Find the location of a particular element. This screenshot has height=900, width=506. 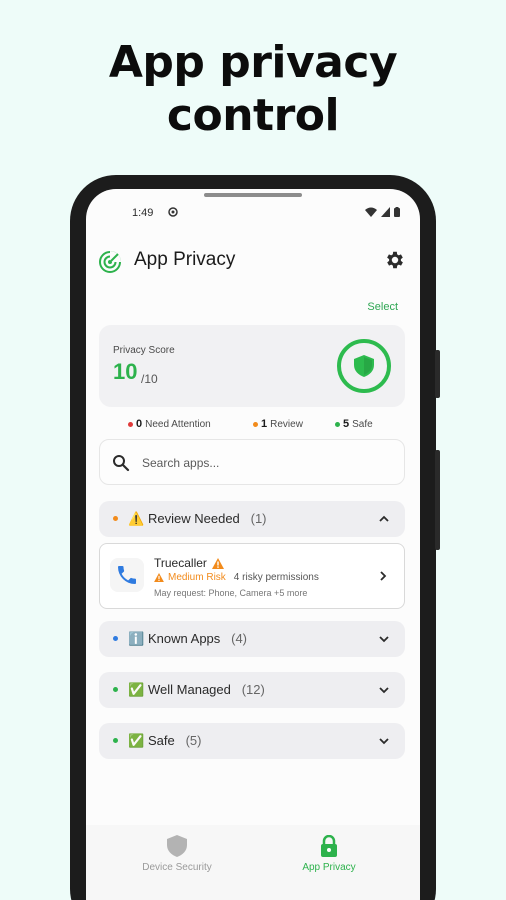

search-icon is located at coordinates (121, 463).